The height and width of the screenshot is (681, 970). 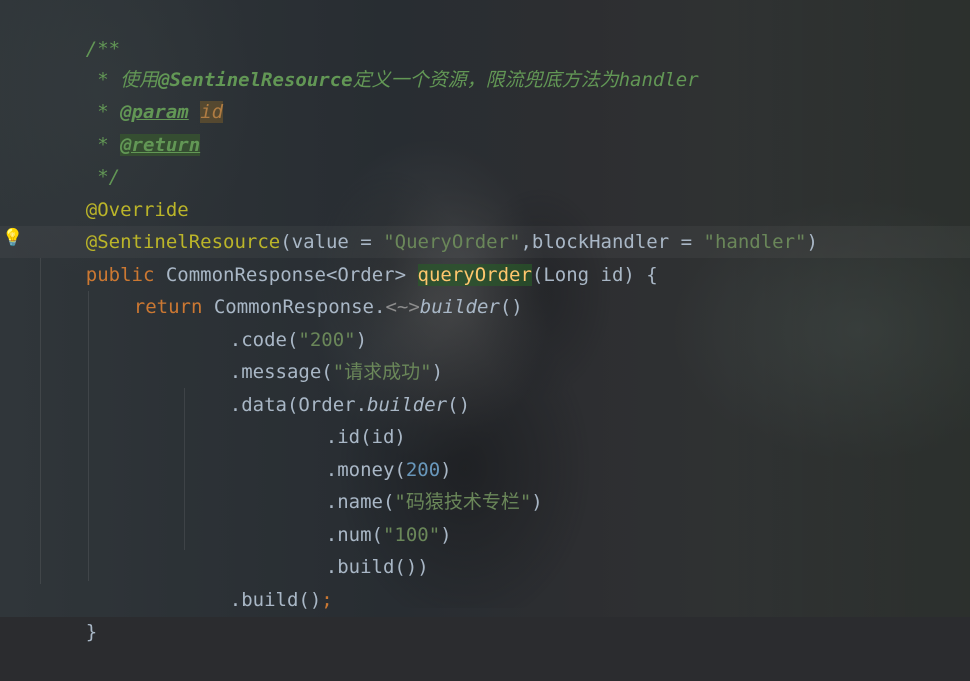 I want to click on code-line-16: .num("100"), so click(x=366, y=516).